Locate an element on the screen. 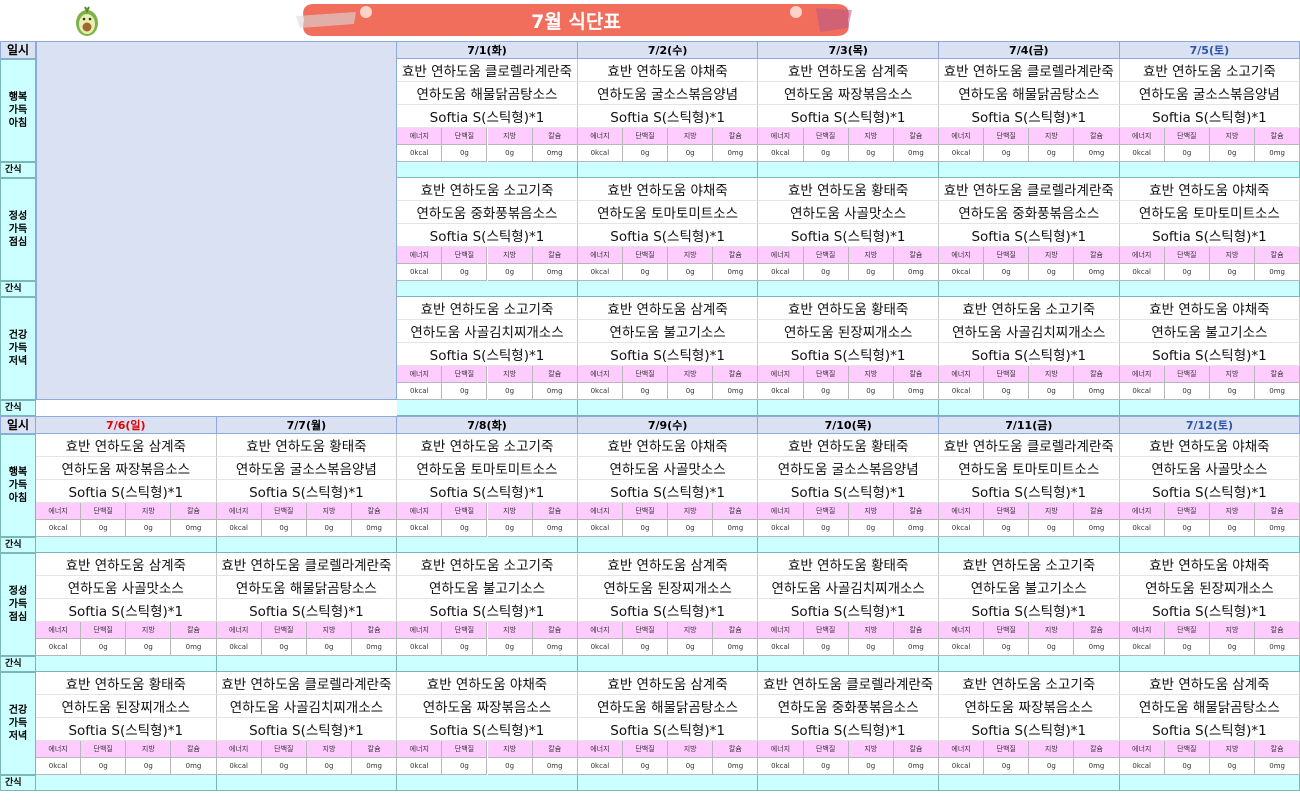 This screenshot has height=811, width=1300. snack-label: 간식 is located at coordinates (18, 408).